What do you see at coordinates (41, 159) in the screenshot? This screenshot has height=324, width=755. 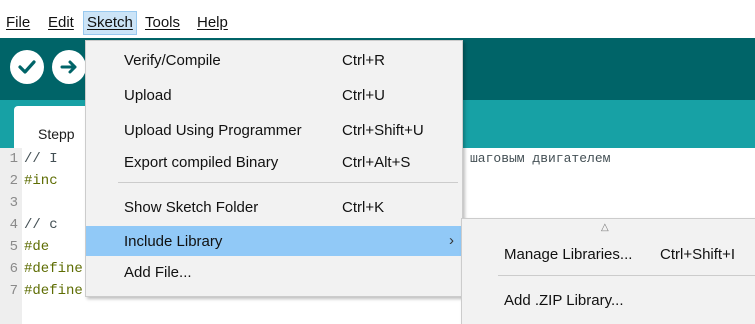 I see `line-text: // I` at bounding box center [41, 159].